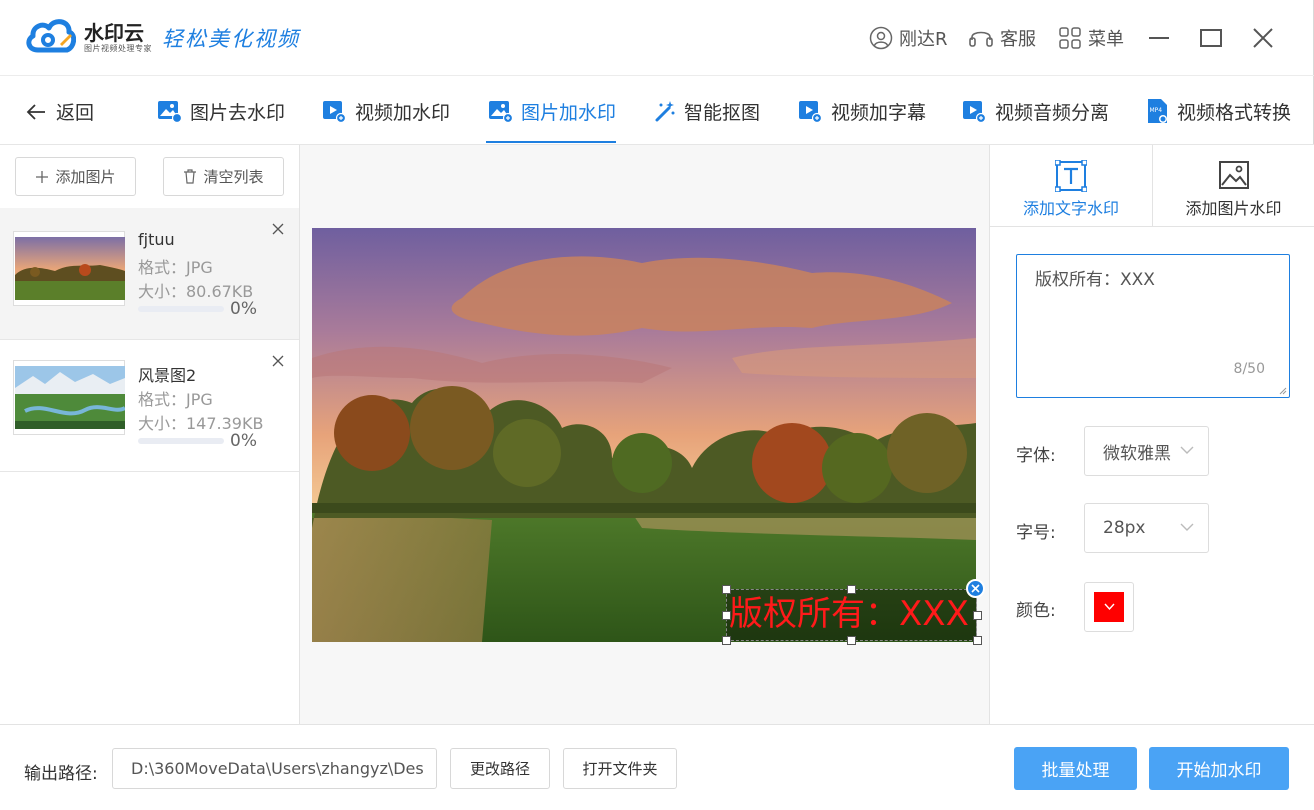  I want to click on batch-process-label: 批量处理, so click(1075, 771).